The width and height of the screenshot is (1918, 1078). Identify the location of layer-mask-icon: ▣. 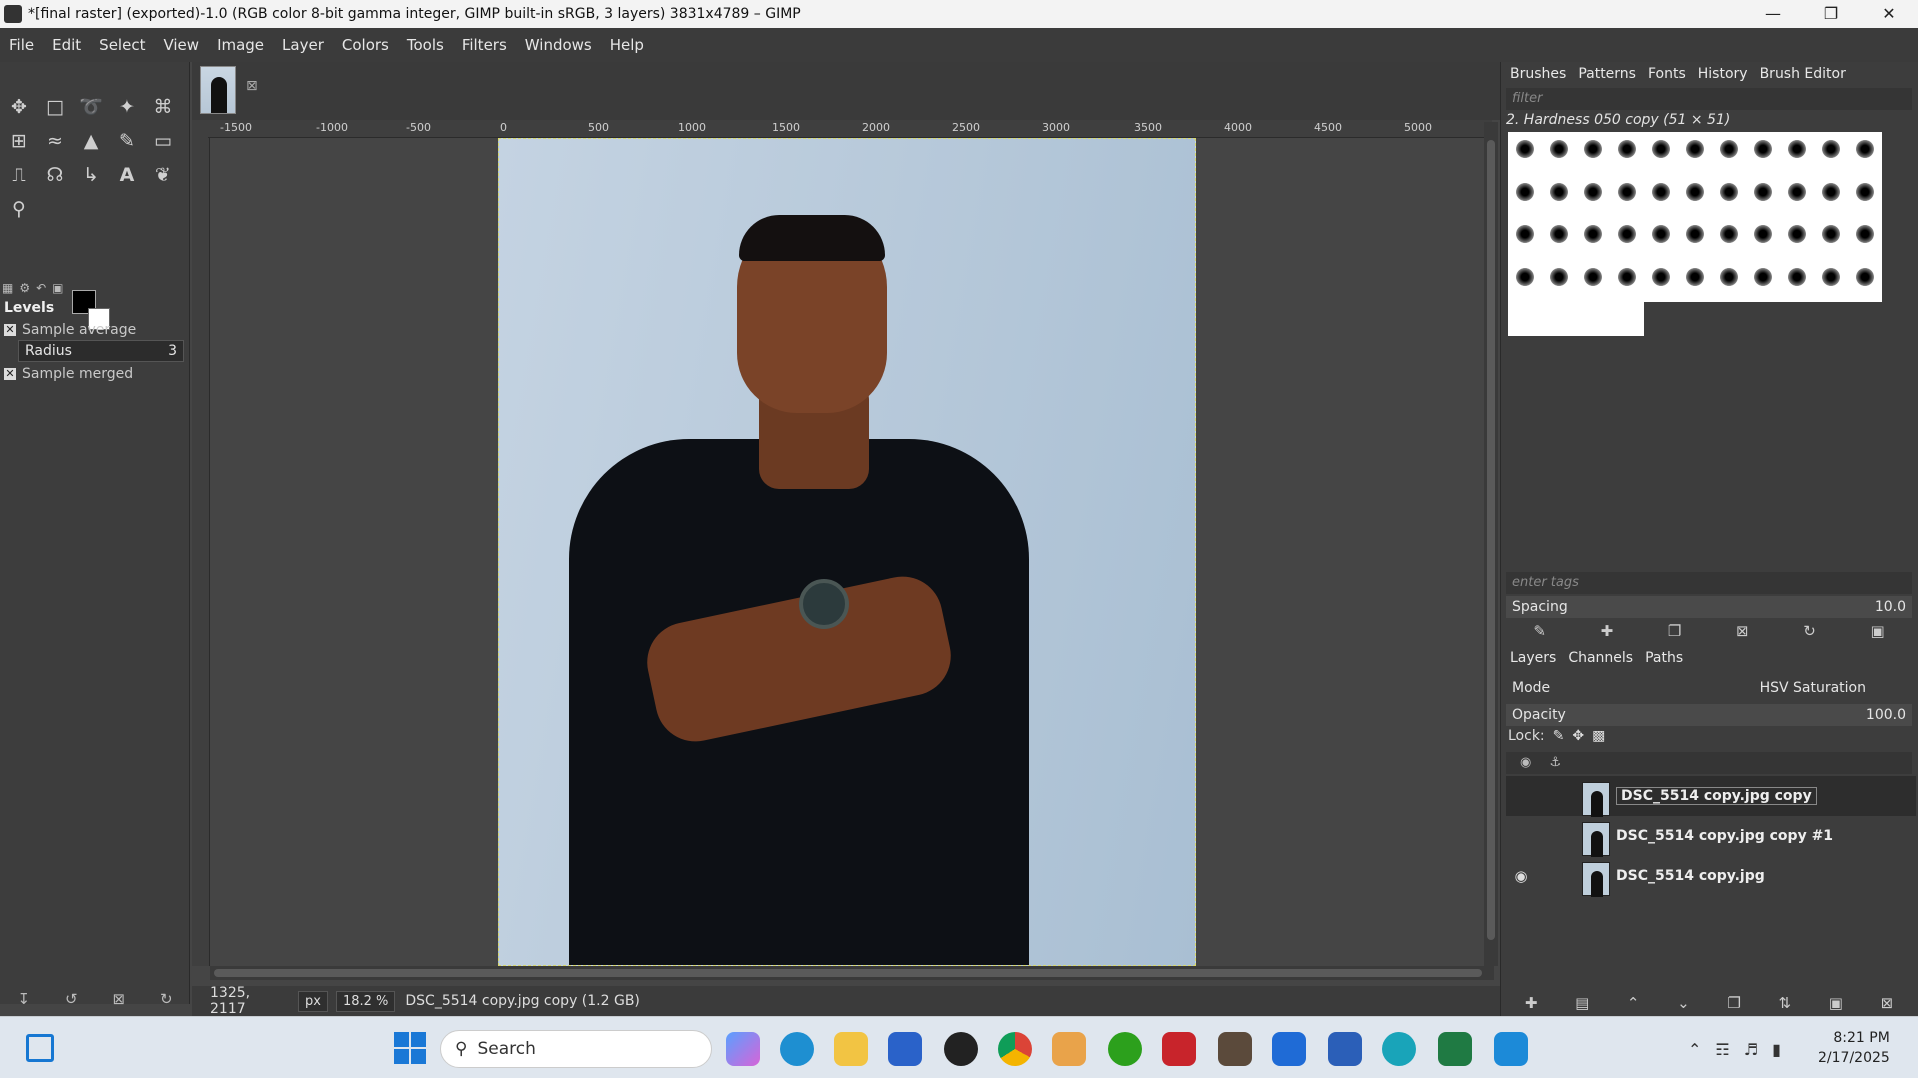
(1836, 1003).